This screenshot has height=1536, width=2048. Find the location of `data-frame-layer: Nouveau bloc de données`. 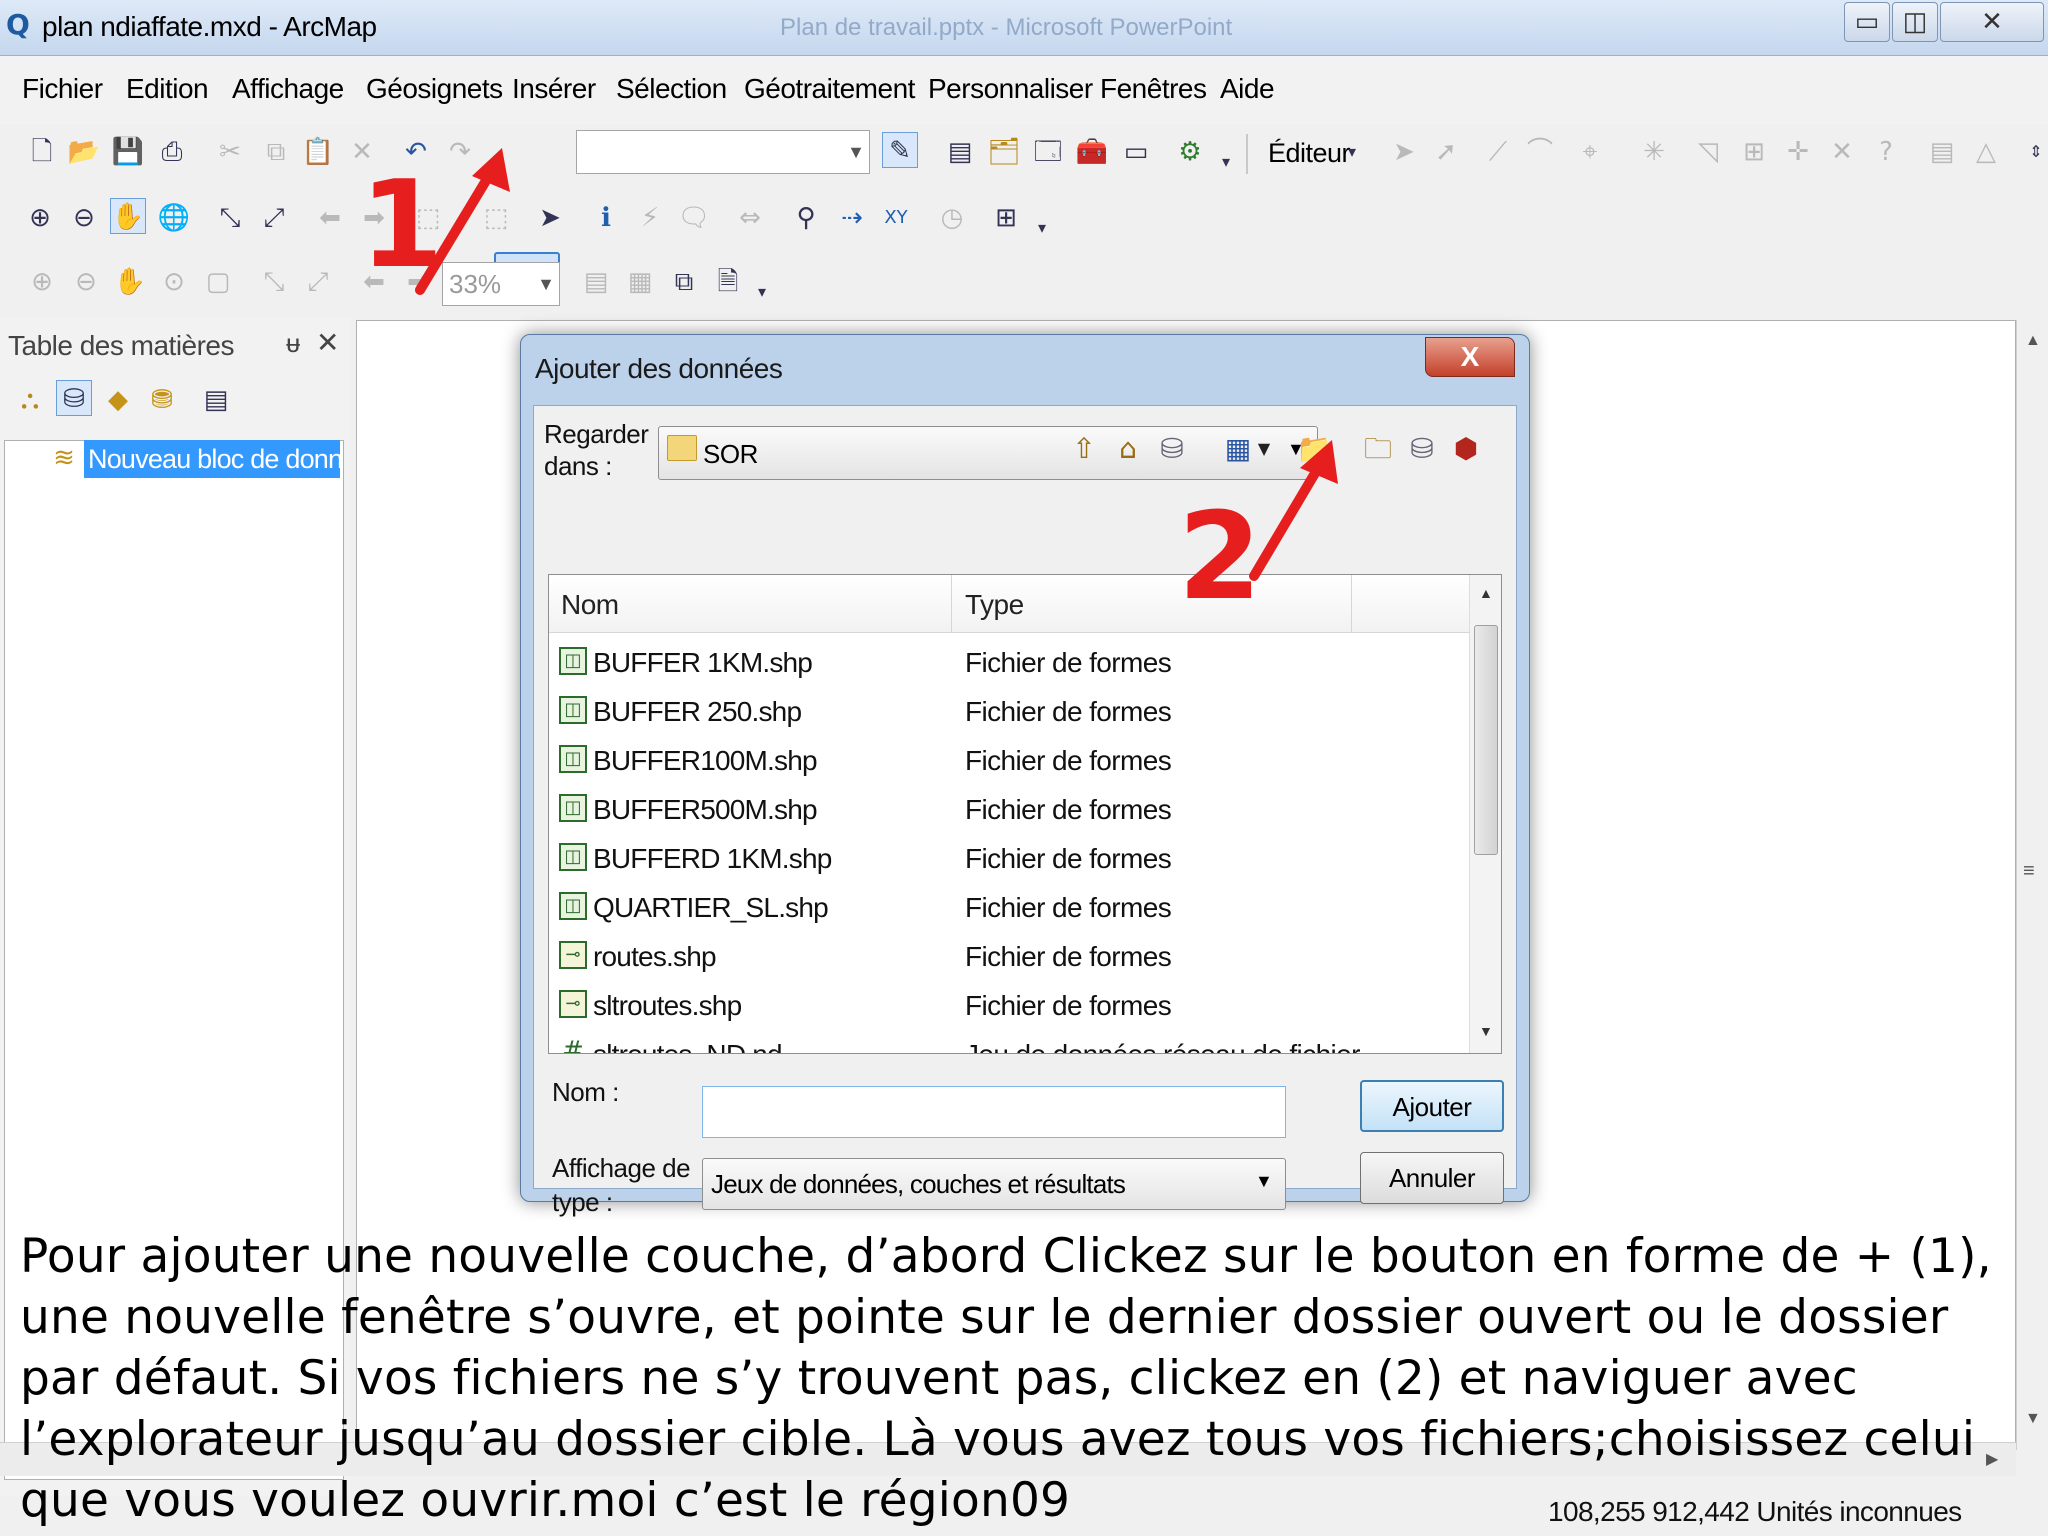

data-frame-layer: Nouveau bloc de données is located at coordinates (212, 459).